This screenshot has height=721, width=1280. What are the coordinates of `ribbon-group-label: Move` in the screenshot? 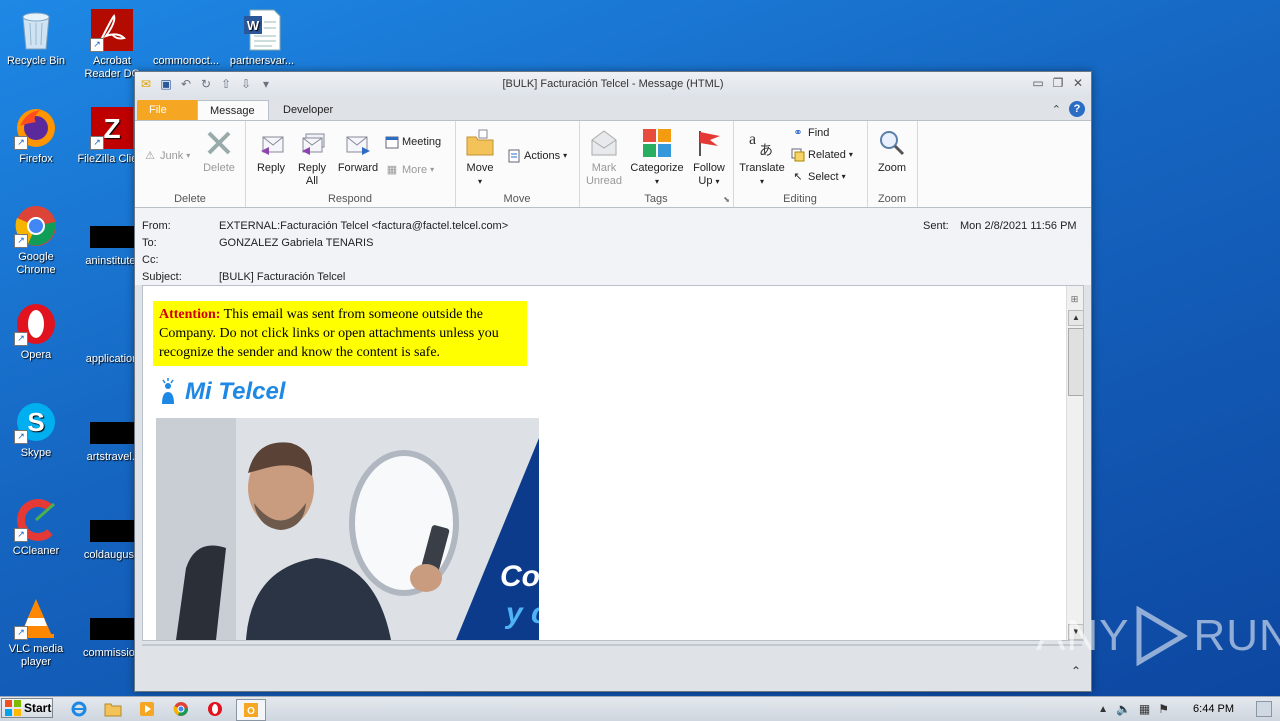 It's located at (517, 199).